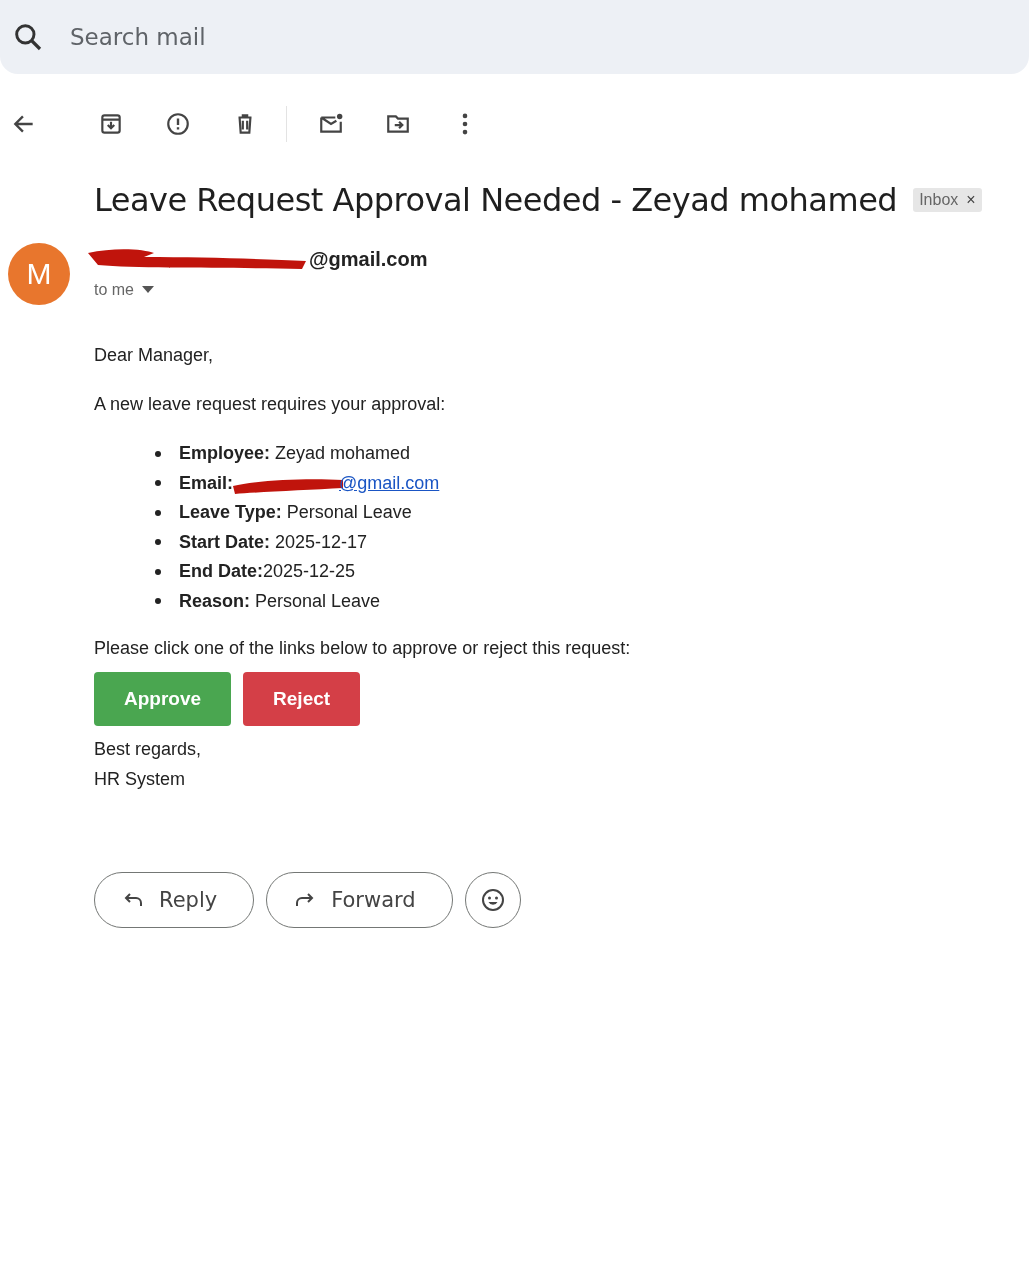 The width and height of the screenshot is (1029, 1280). What do you see at coordinates (39, 274) in the screenshot?
I see `sender-avatar: M` at bounding box center [39, 274].